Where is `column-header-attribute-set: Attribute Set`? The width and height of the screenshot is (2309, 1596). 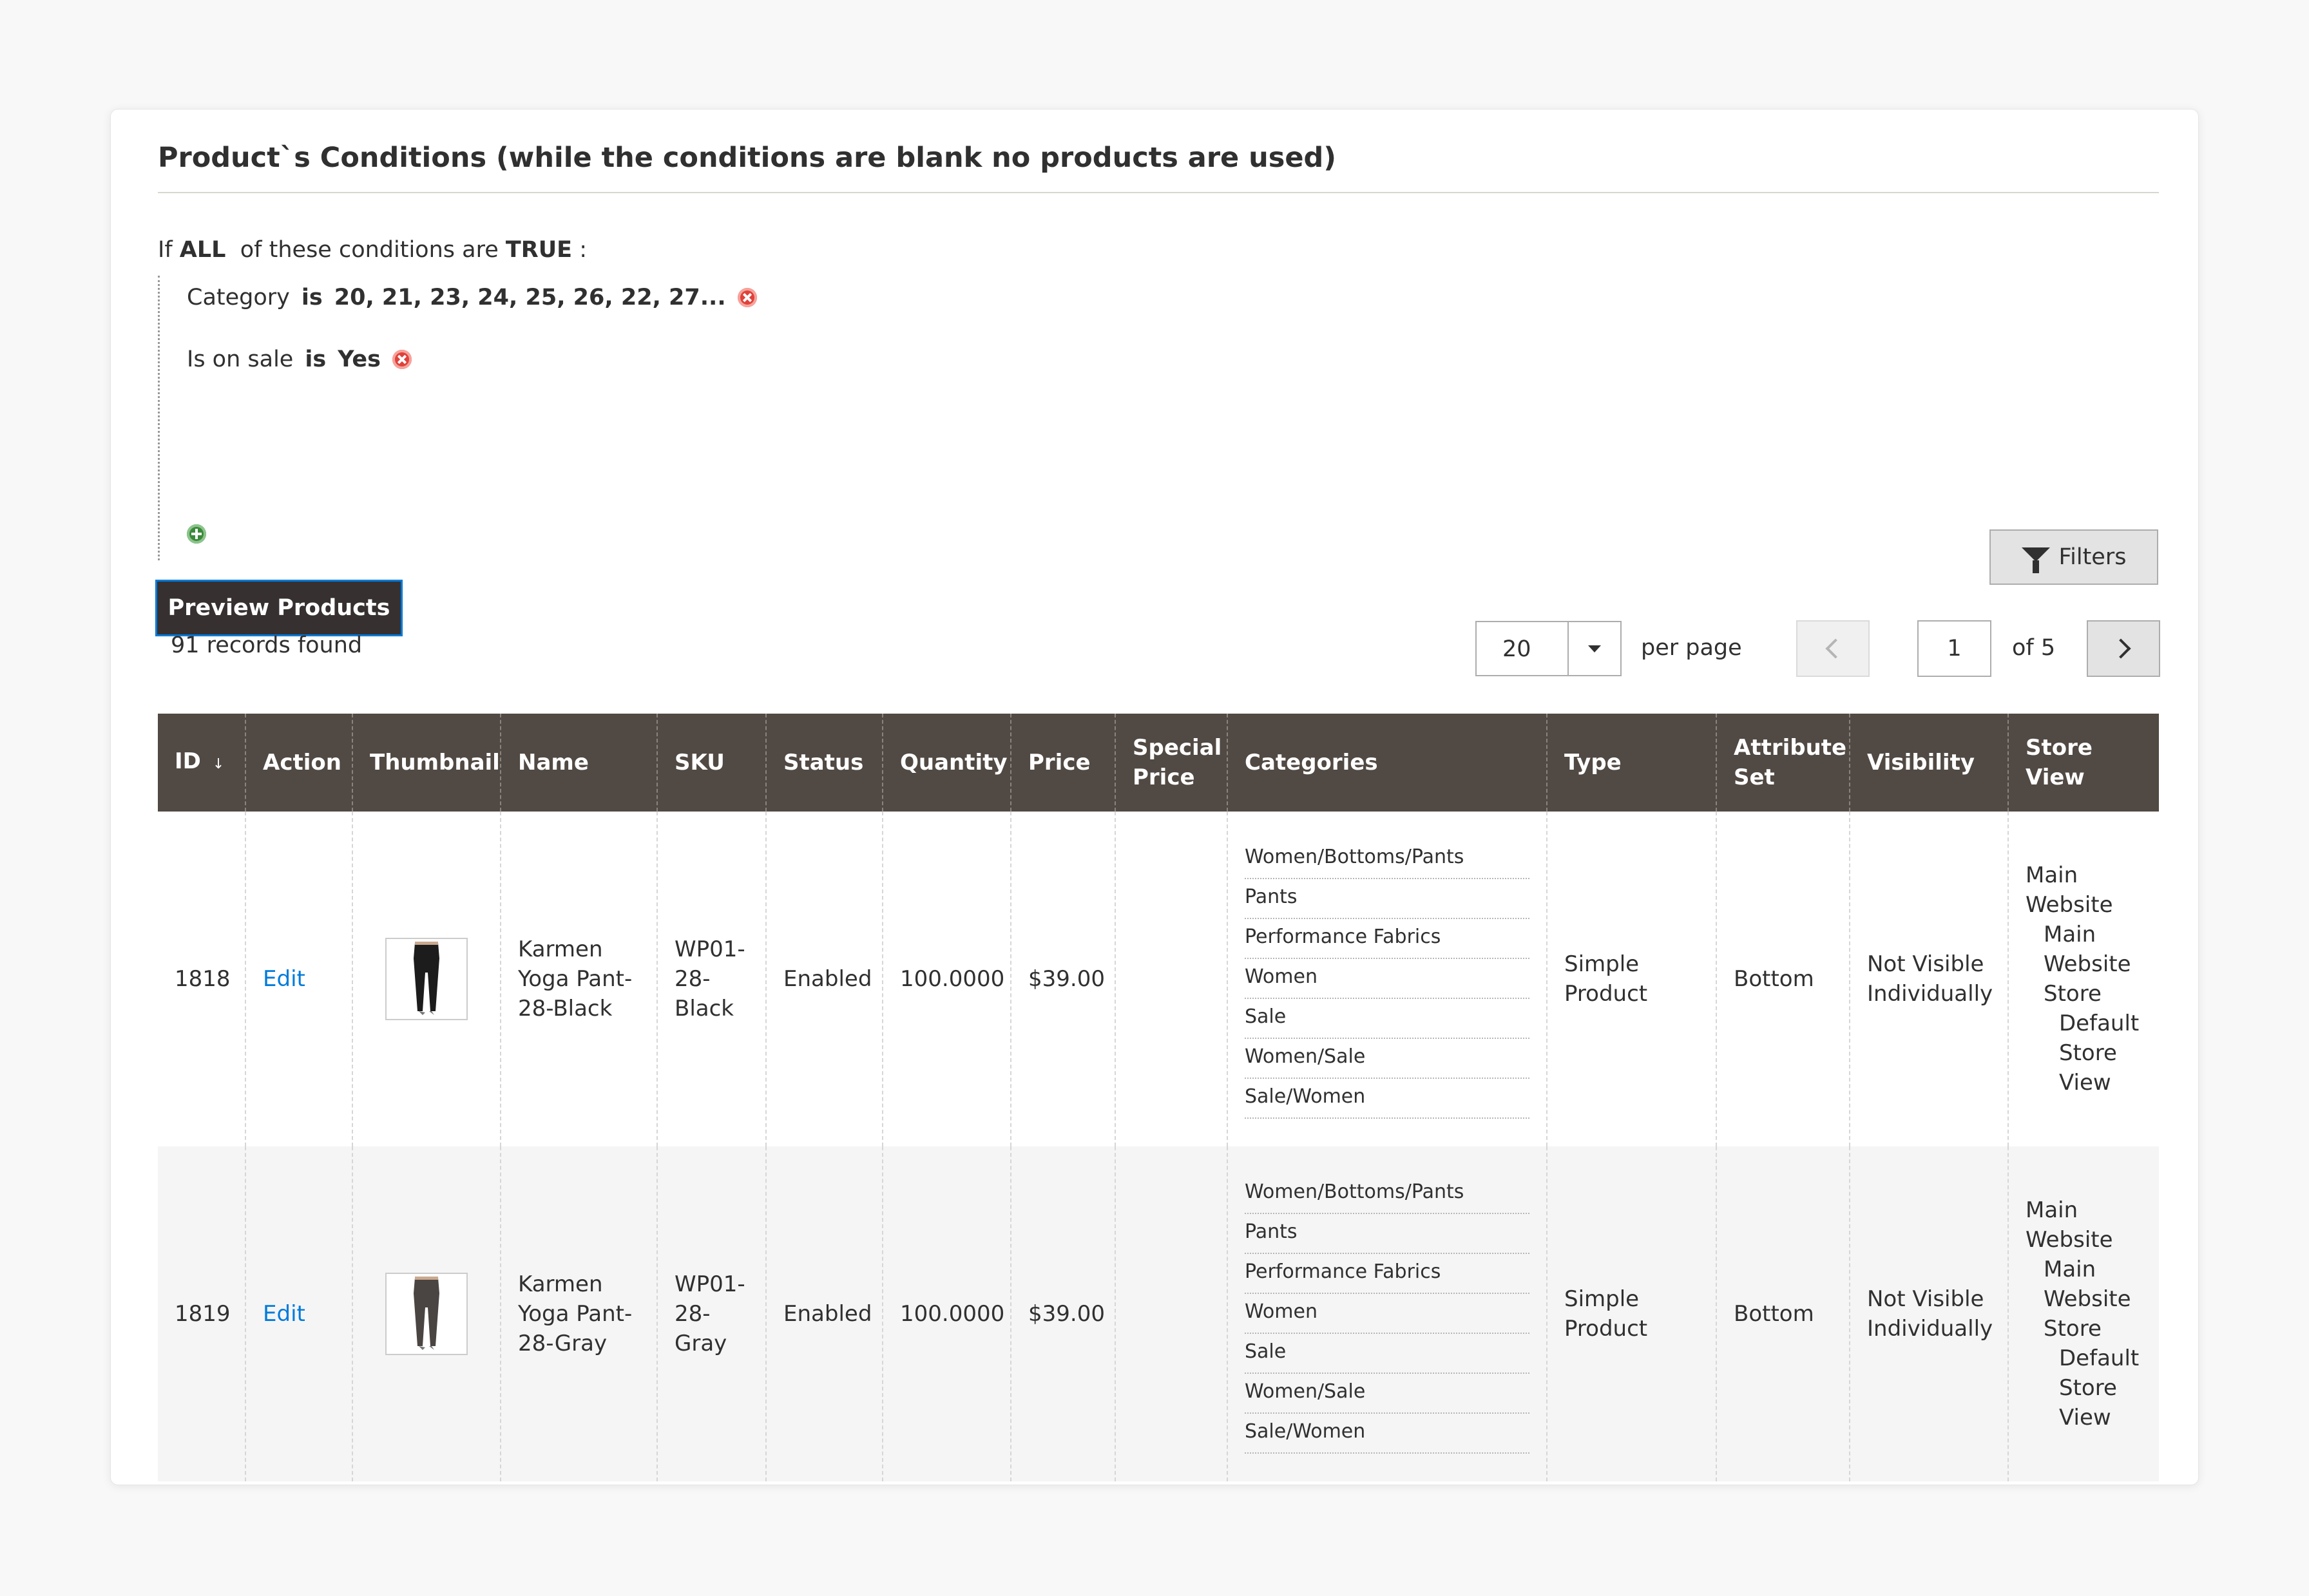 column-header-attribute-set: Attribute Set is located at coordinates (1783, 763).